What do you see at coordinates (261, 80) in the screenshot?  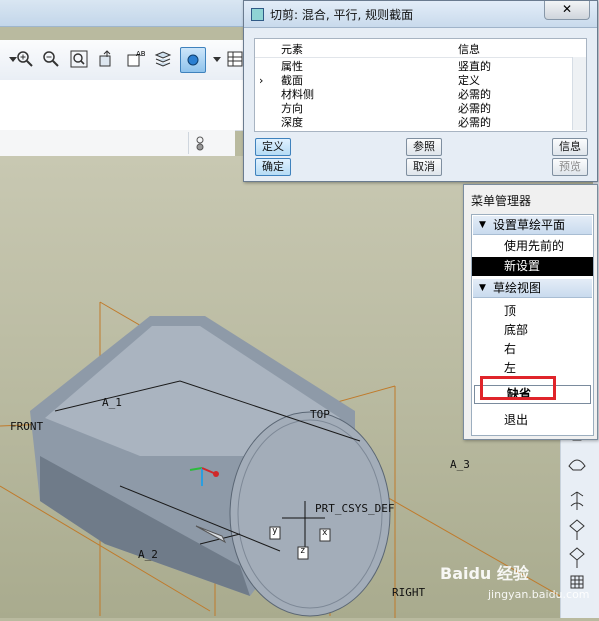 I see `current-row-marker: ›` at bounding box center [261, 80].